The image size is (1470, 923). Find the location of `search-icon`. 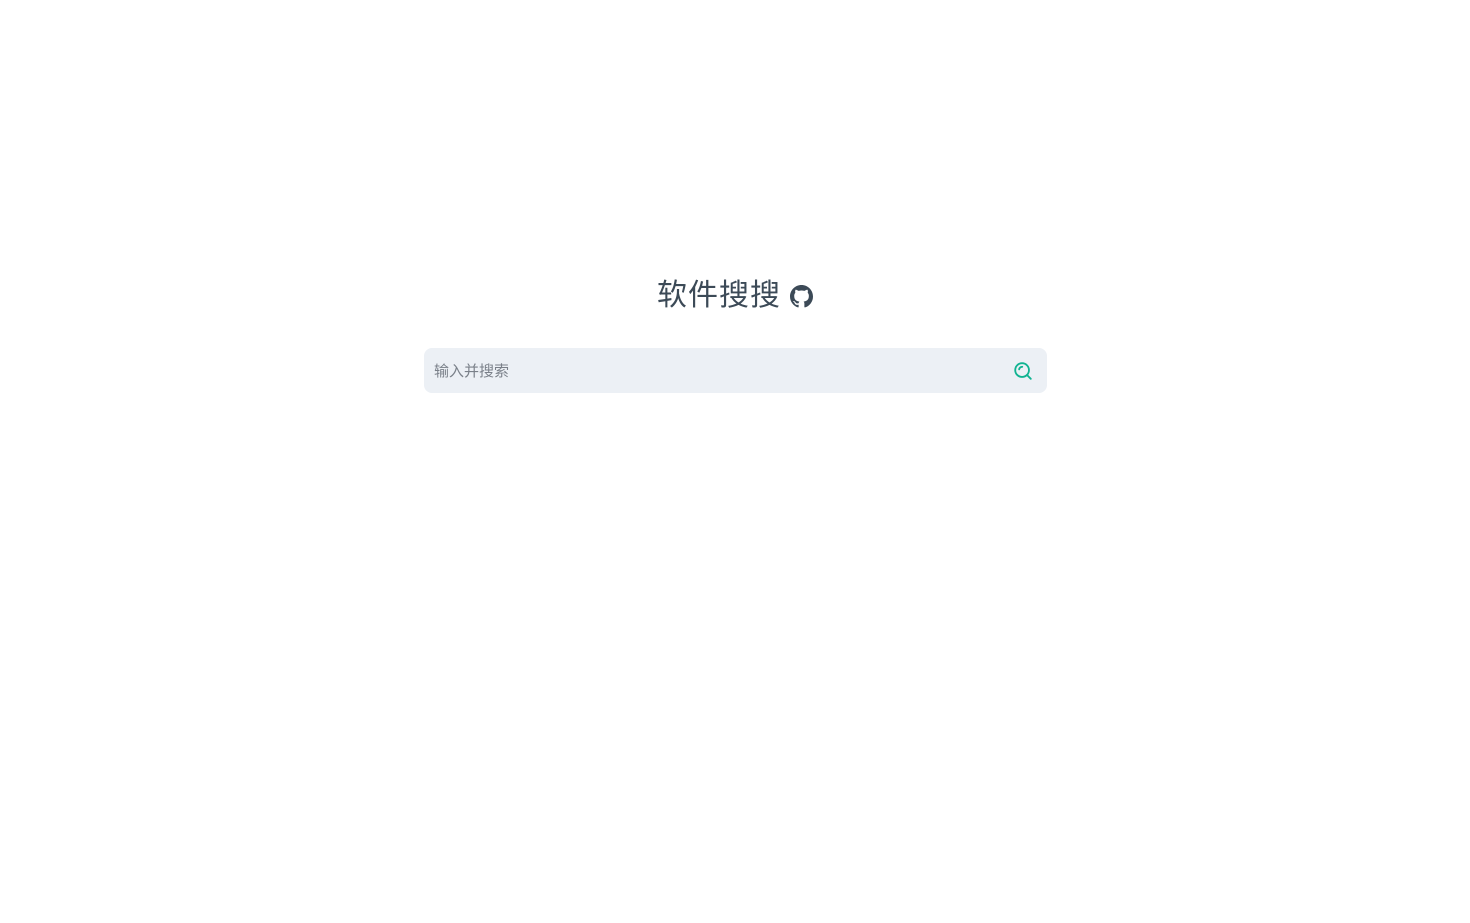

search-icon is located at coordinates (1023, 370).